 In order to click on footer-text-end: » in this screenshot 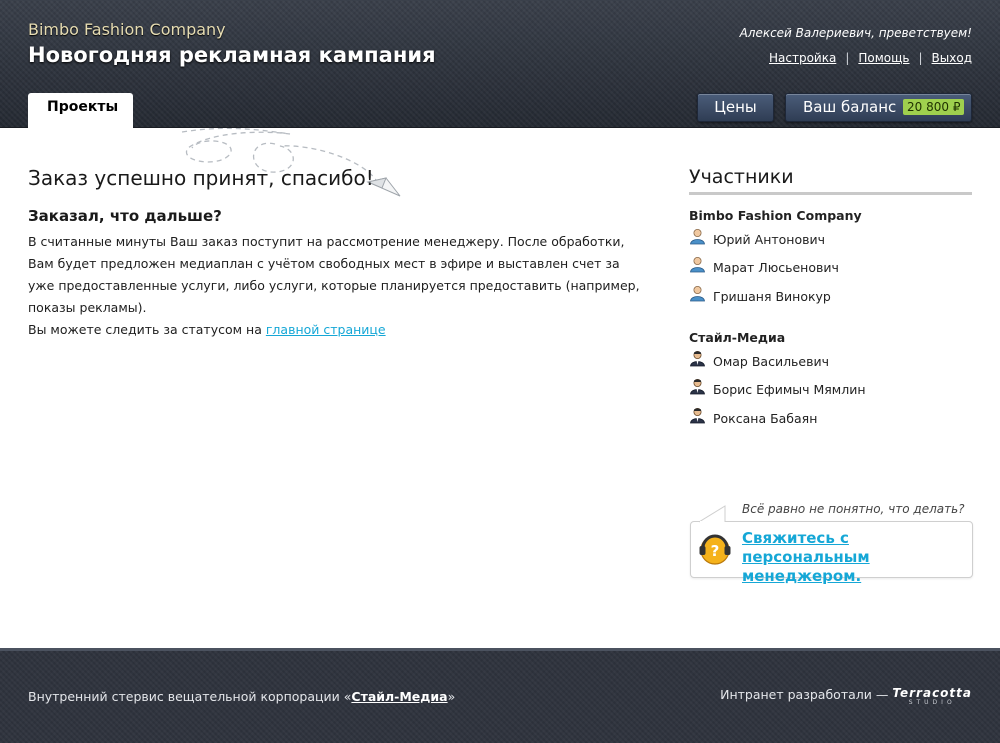, I will do `click(451, 696)`.